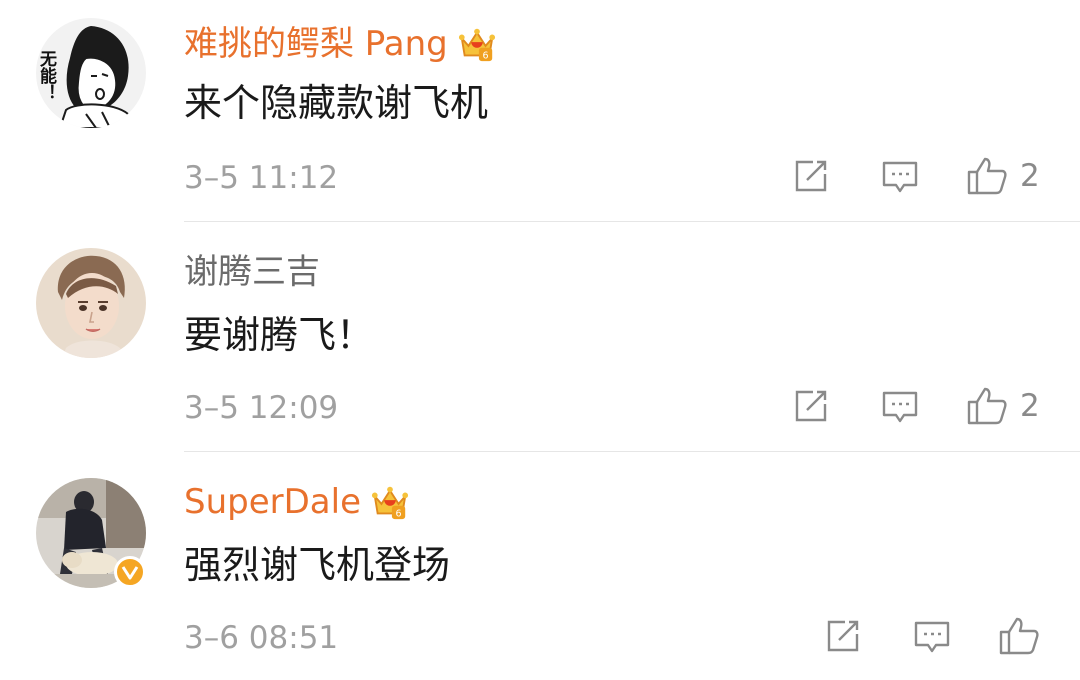 The height and width of the screenshot is (680, 1080). I want to click on comment-text: 强烈谢飞机登场, so click(317, 565).